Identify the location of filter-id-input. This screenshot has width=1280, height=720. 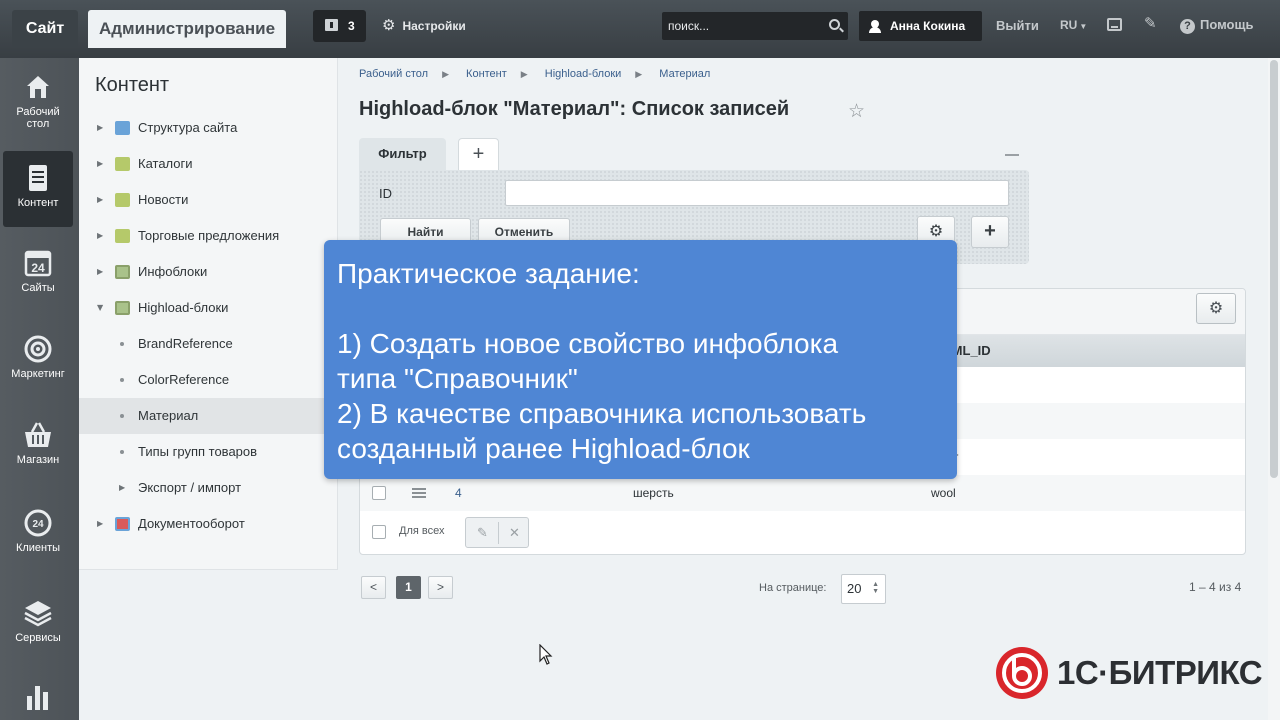
(757, 193).